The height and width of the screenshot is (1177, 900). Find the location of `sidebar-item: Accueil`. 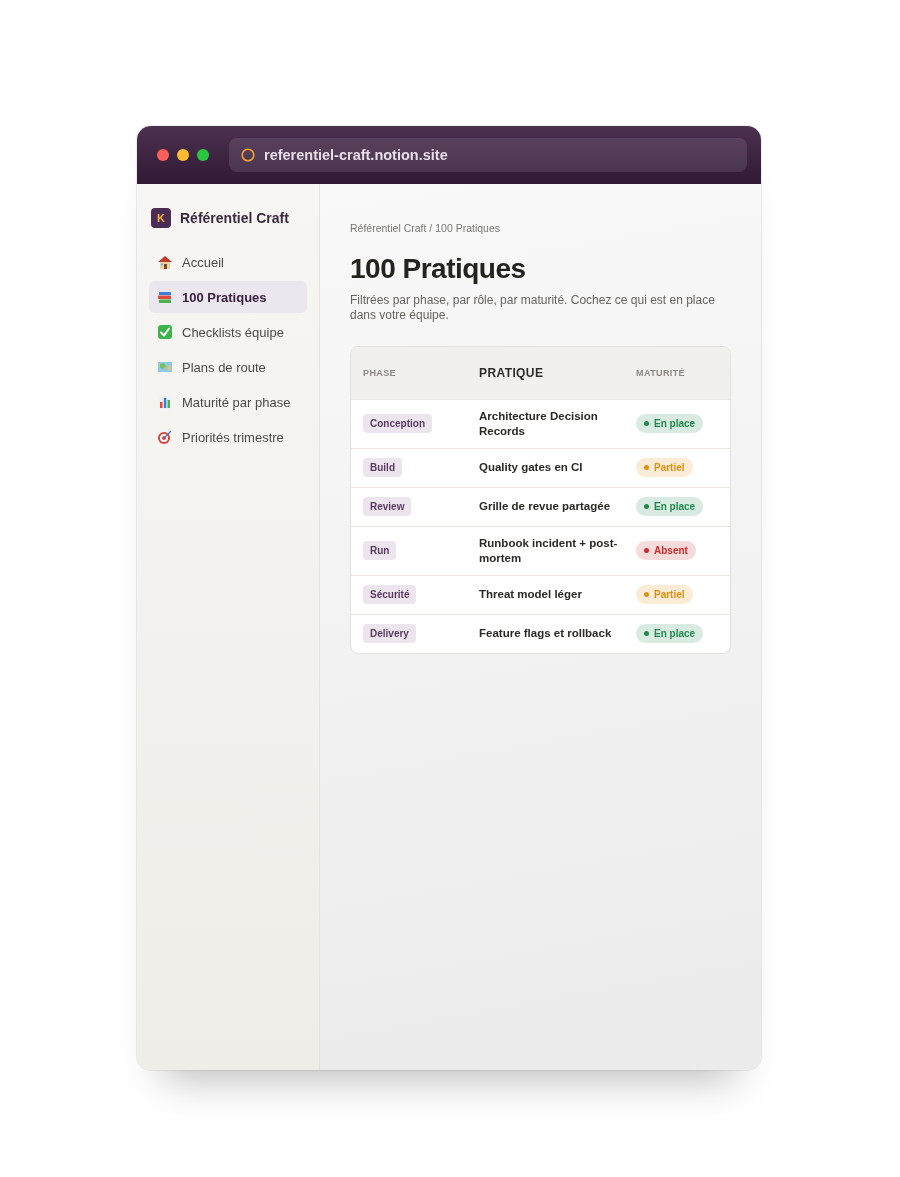

sidebar-item: Accueil is located at coordinates (228, 262).